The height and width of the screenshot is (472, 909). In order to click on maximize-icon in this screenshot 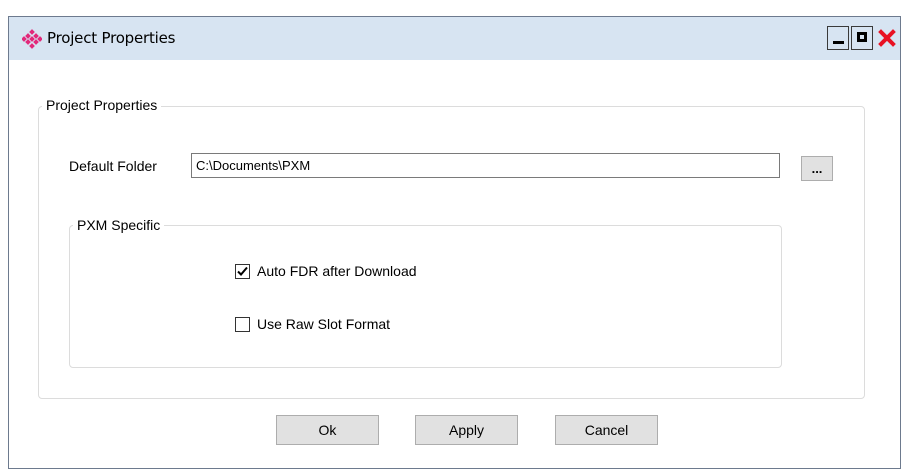, I will do `click(862, 37)`.